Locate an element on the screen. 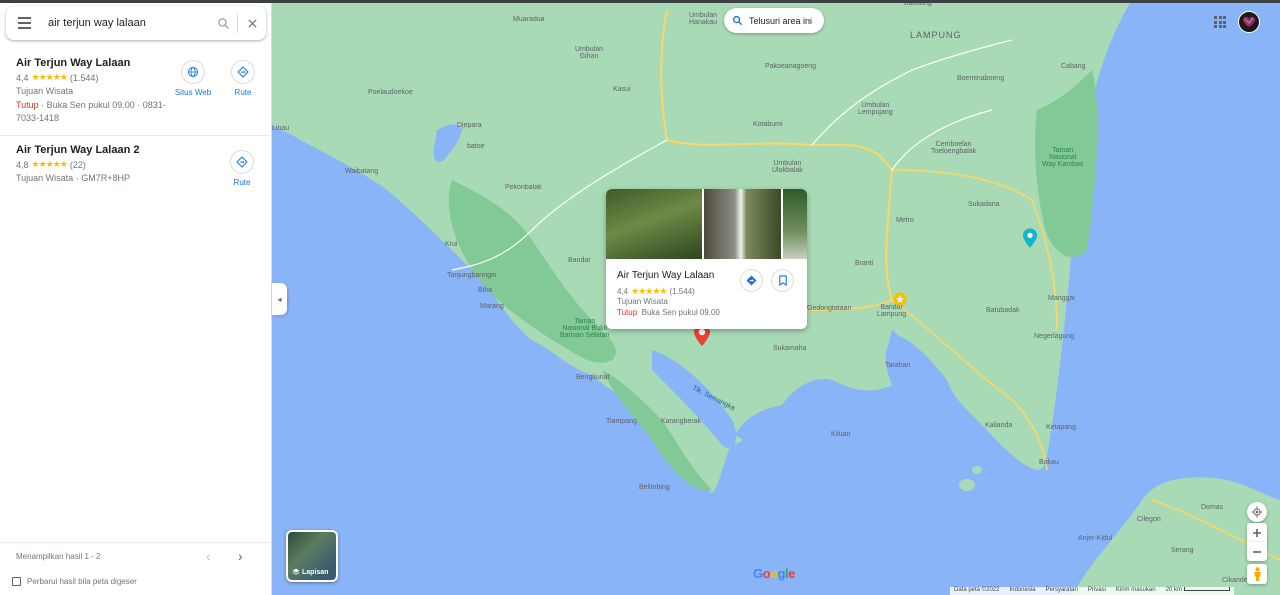 The height and width of the screenshot is (595, 1280). search-input: air terjun way lalaan is located at coordinates (125, 23).